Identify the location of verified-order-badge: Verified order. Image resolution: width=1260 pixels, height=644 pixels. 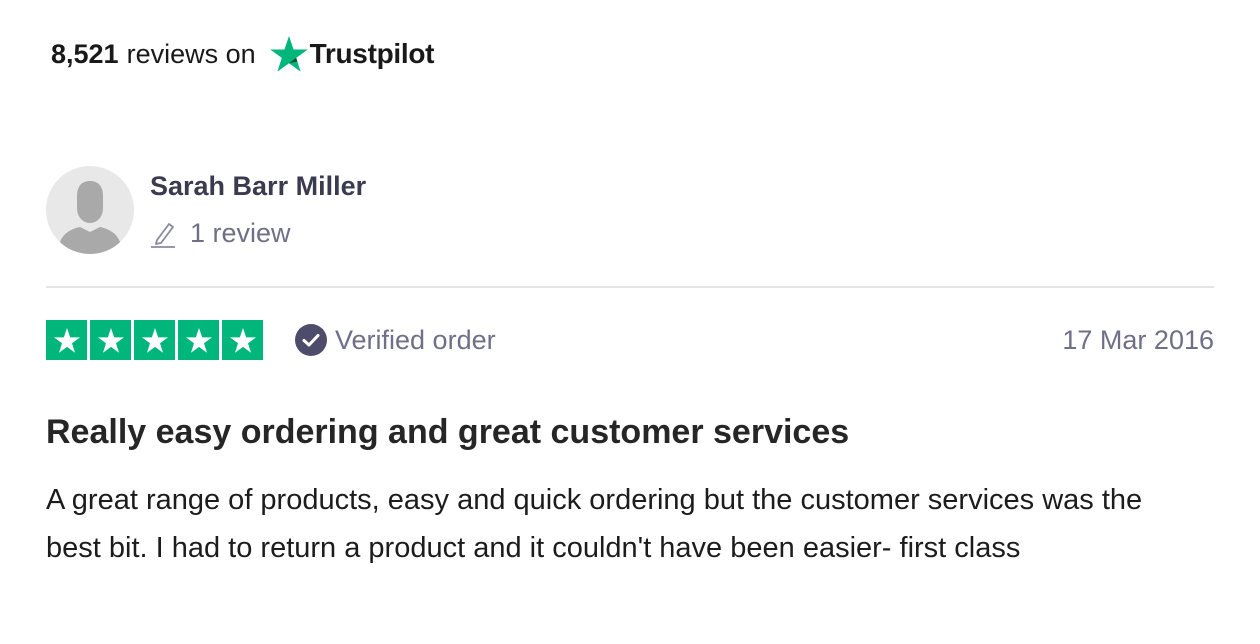
(395, 340).